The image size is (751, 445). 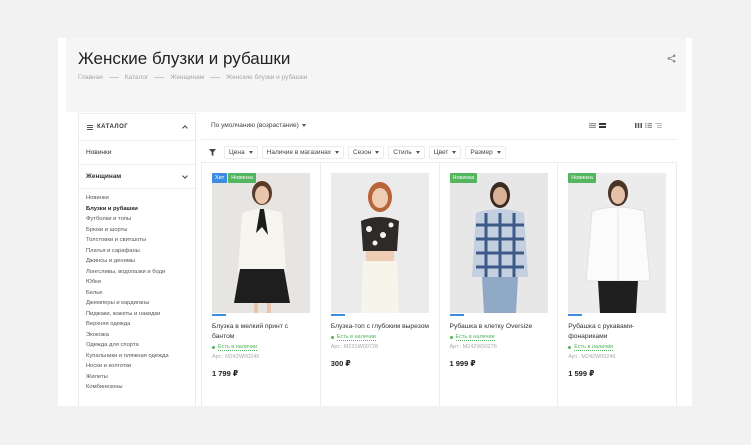 What do you see at coordinates (185, 176) in the screenshot?
I see `chevron-down-icon` at bounding box center [185, 176].